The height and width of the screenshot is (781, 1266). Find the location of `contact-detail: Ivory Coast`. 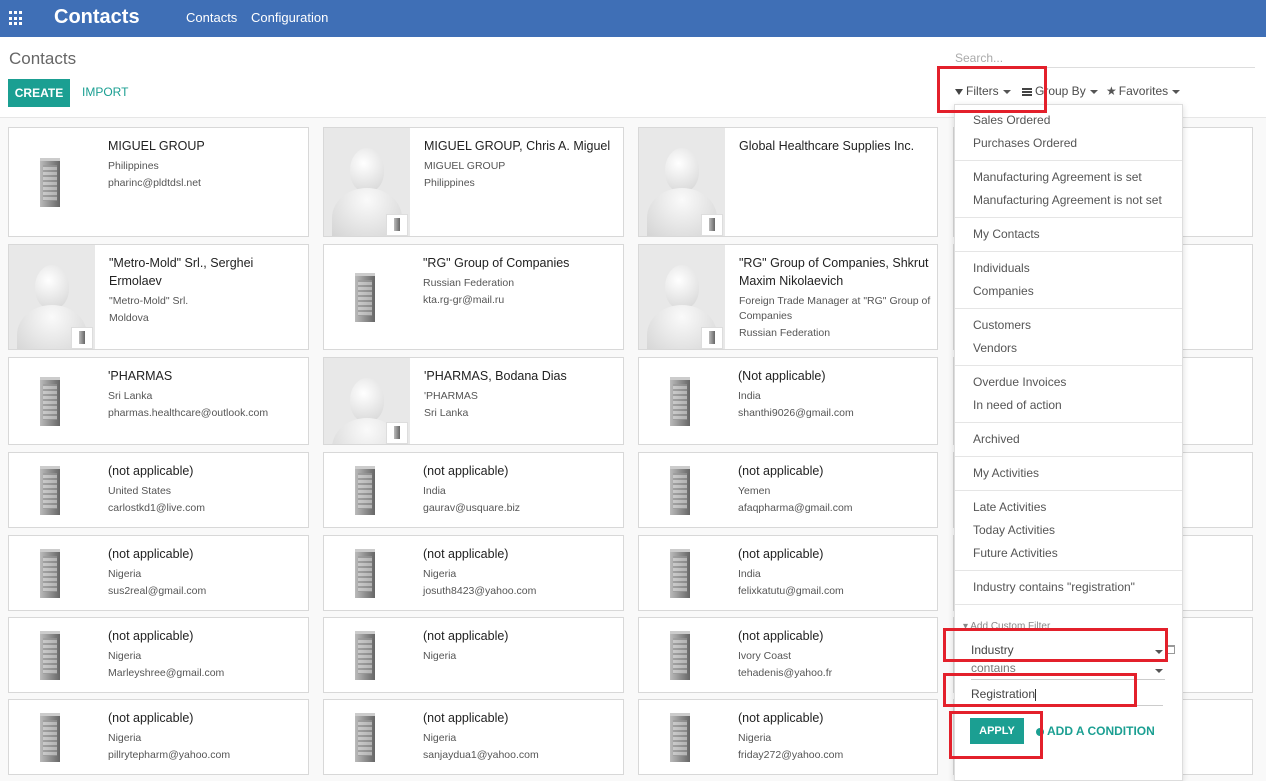

contact-detail: Ivory Coast is located at coordinates (765, 656).